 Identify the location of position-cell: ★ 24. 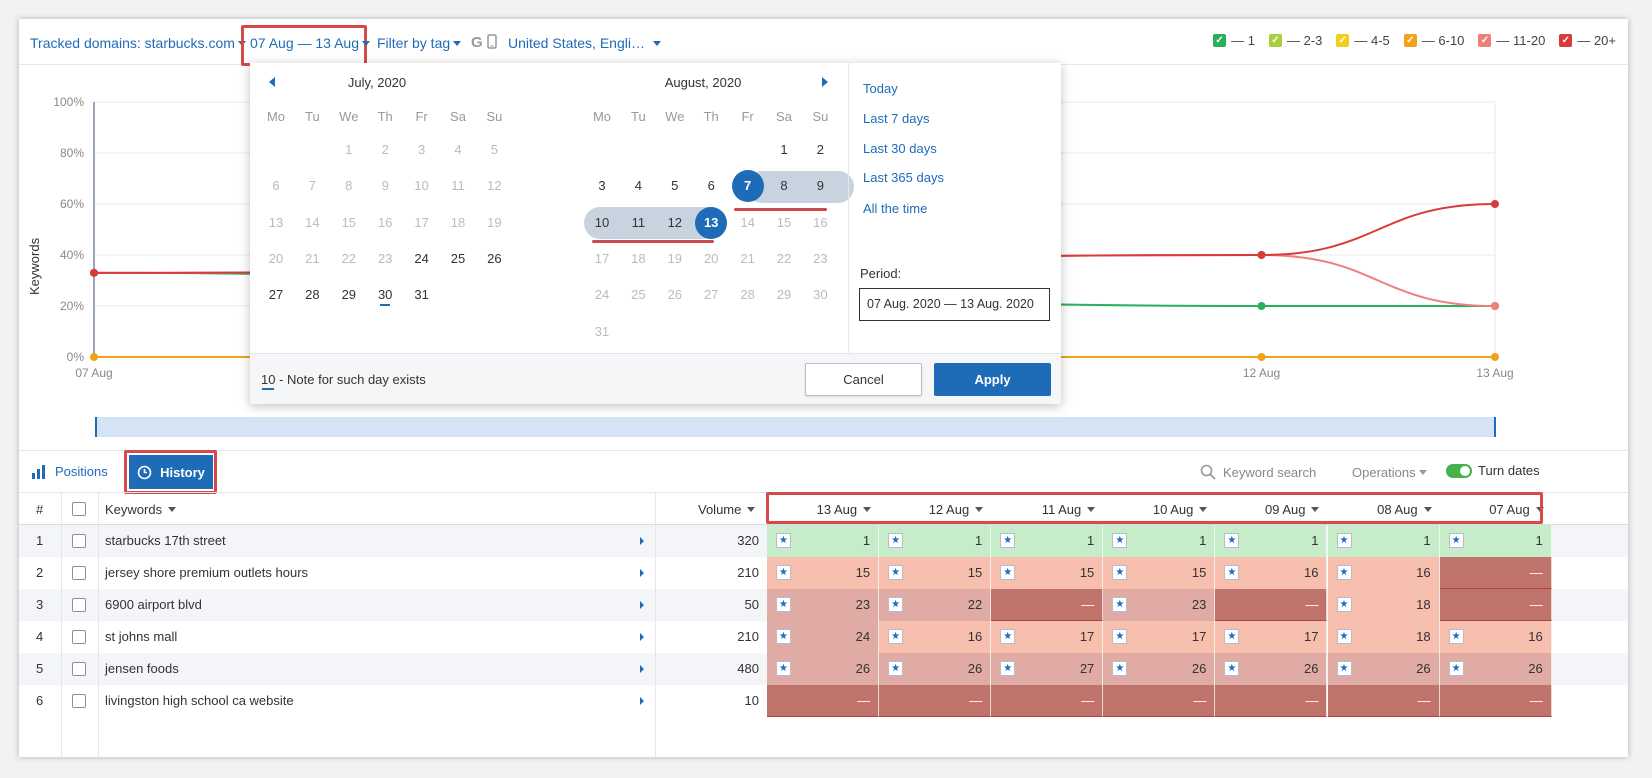
(823, 637).